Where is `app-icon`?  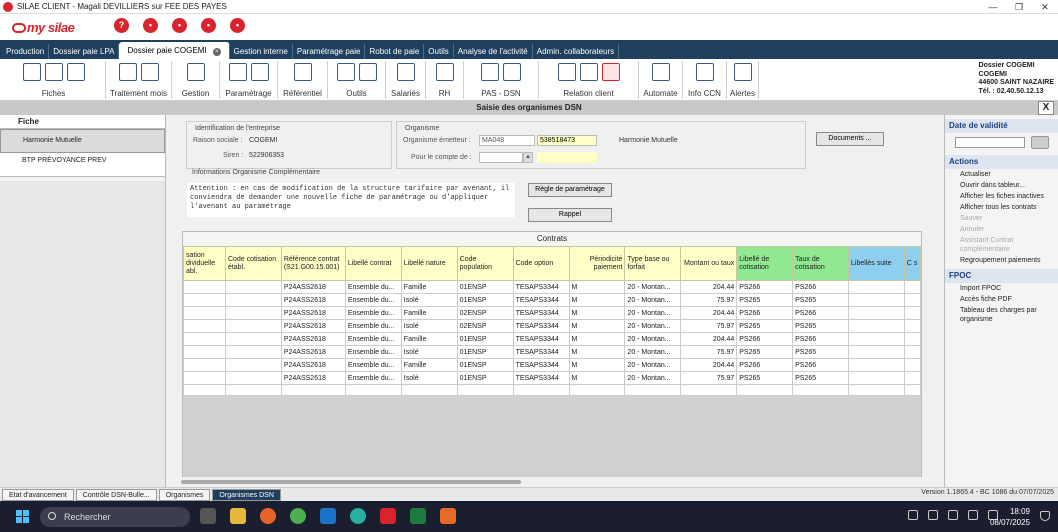 app-icon is located at coordinates (448, 516).